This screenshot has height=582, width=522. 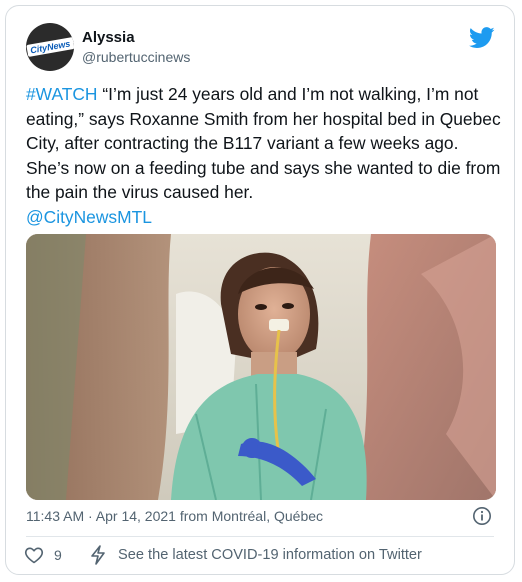 What do you see at coordinates (482, 38) in the screenshot?
I see `twitter-bird-icon` at bounding box center [482, 38].